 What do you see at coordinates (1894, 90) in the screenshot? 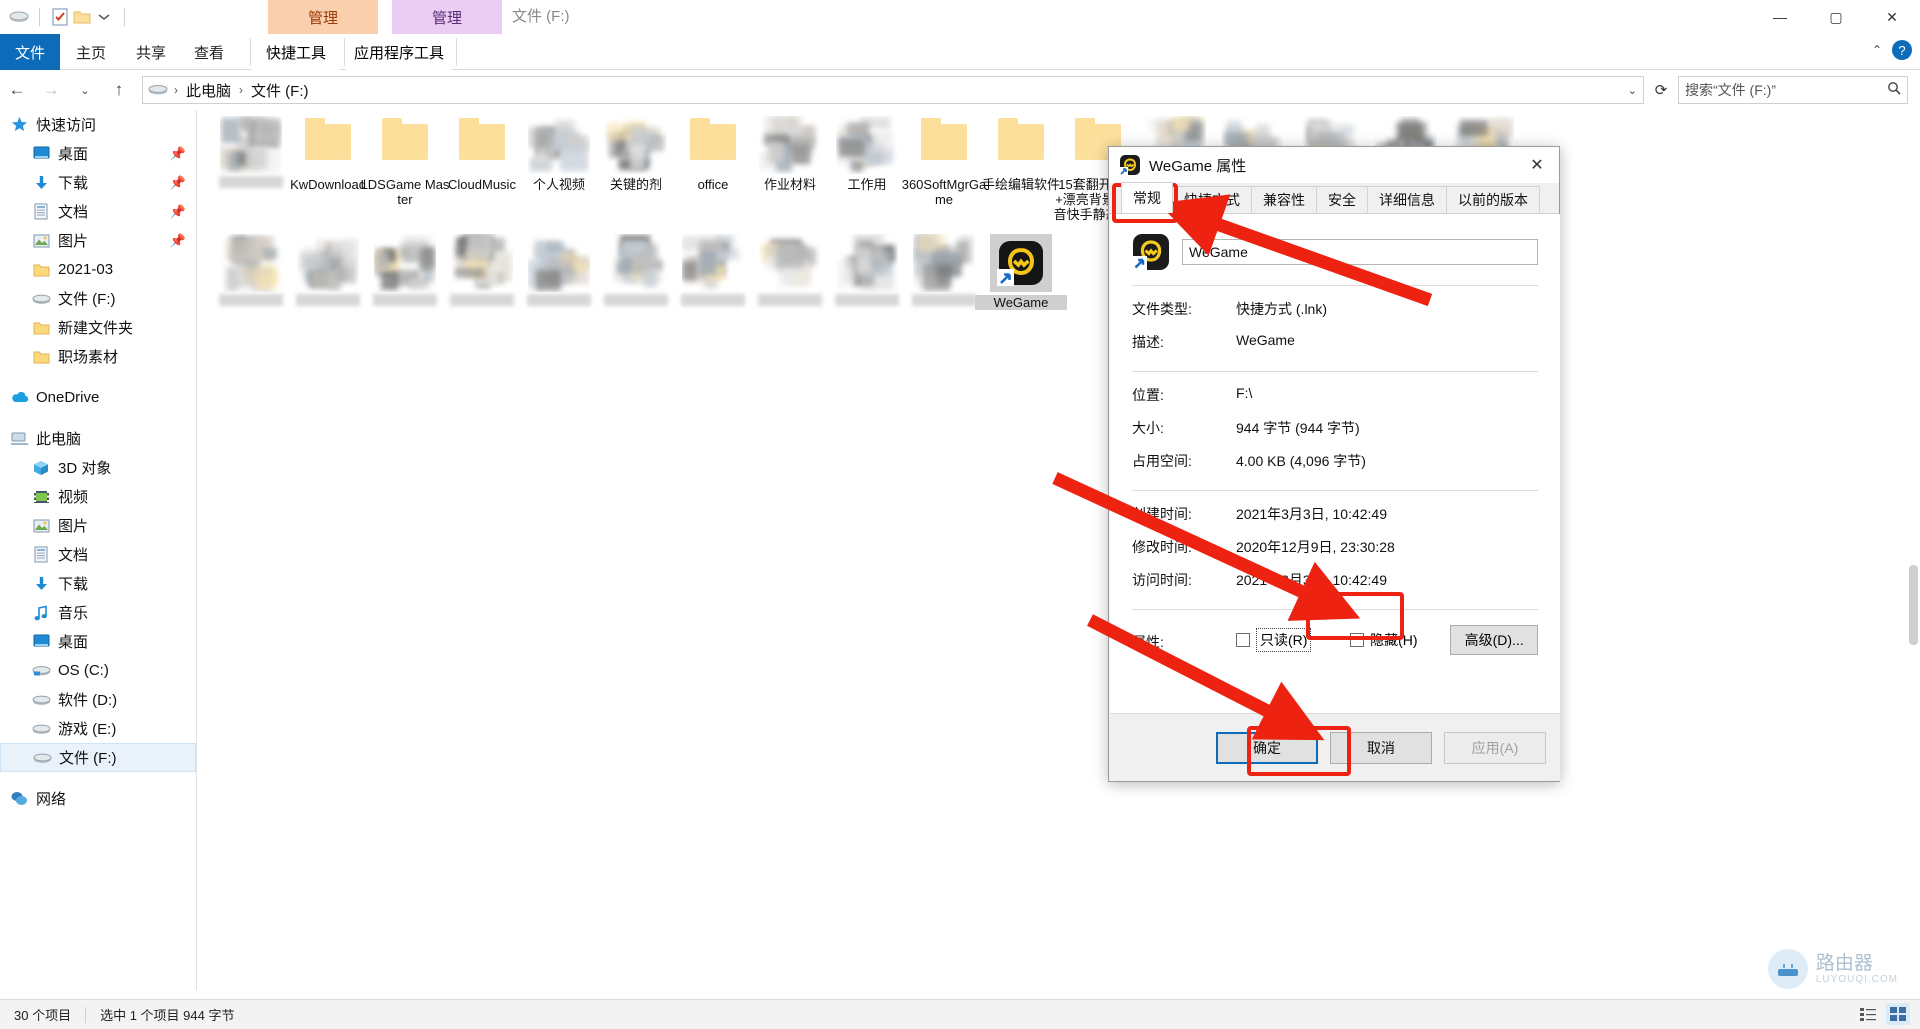
I see `search-icon` at bounding box center [1894, 90].